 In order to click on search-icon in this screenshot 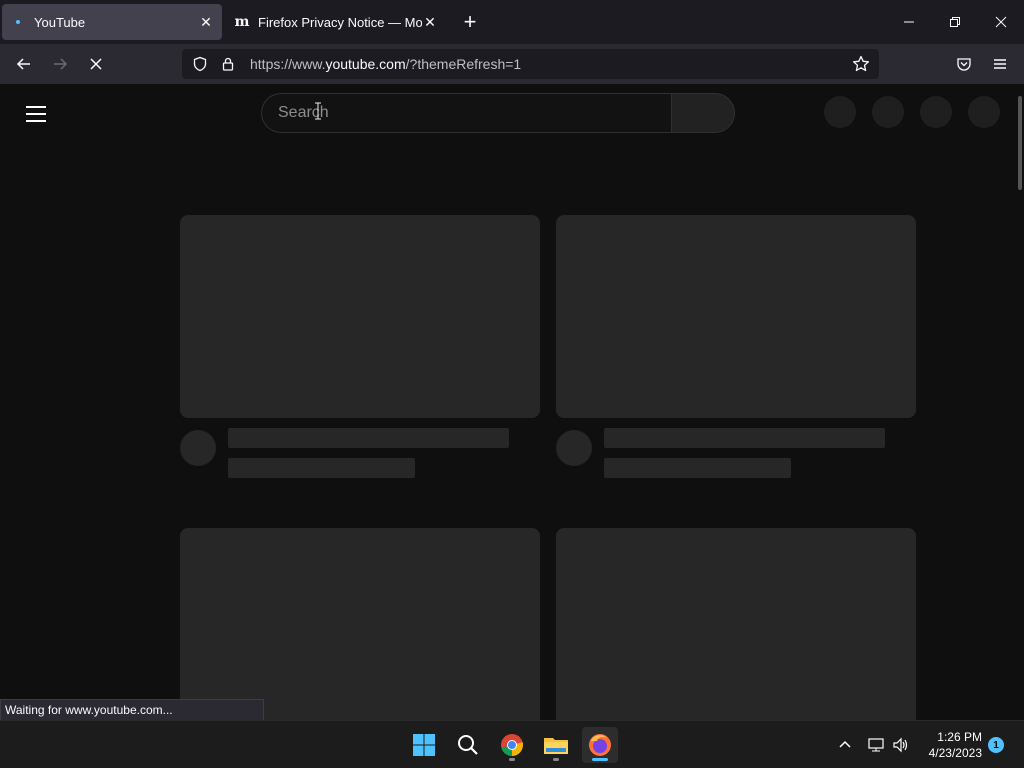, I will do `click(468, 745)`.